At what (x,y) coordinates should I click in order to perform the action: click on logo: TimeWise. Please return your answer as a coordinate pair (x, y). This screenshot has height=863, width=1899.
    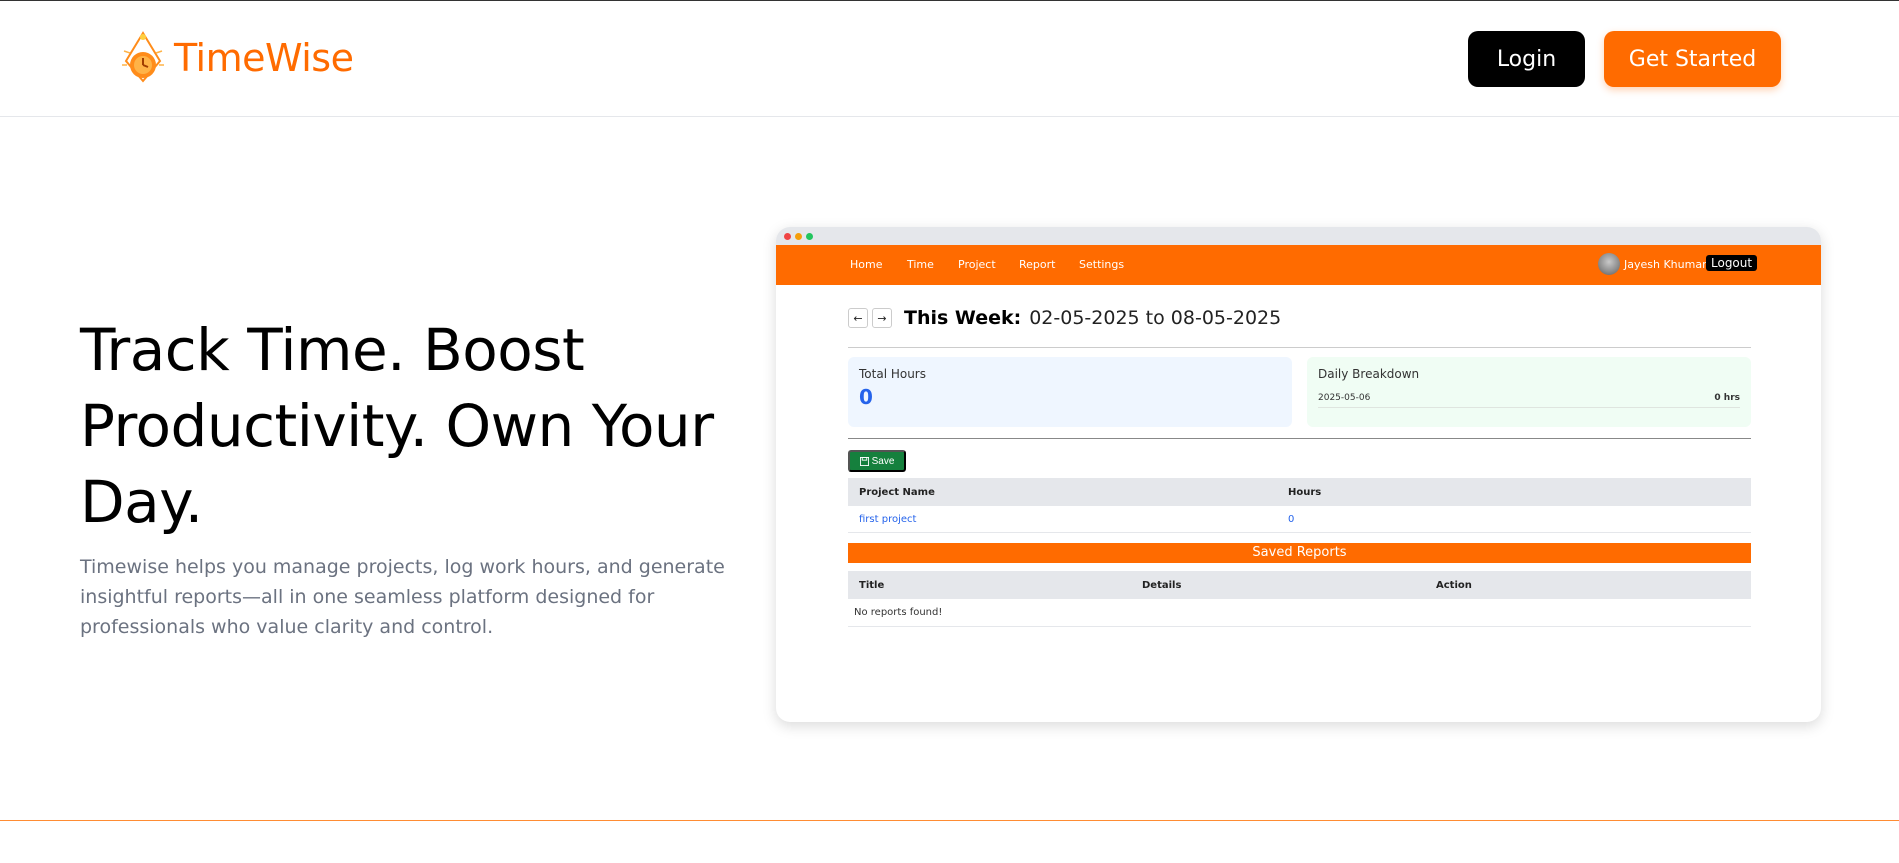
    Looking at the image, I should click on (237, 58).